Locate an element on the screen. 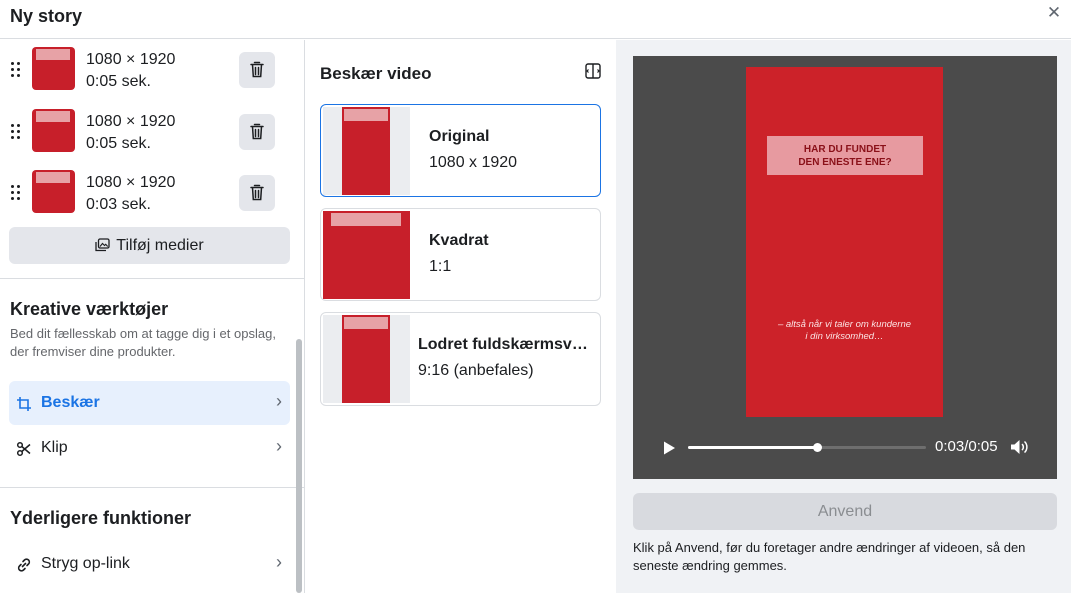 Image resolution: width=1071 pixels, height=593 pixels. volume-icon is located at coordinates (1019, 447).